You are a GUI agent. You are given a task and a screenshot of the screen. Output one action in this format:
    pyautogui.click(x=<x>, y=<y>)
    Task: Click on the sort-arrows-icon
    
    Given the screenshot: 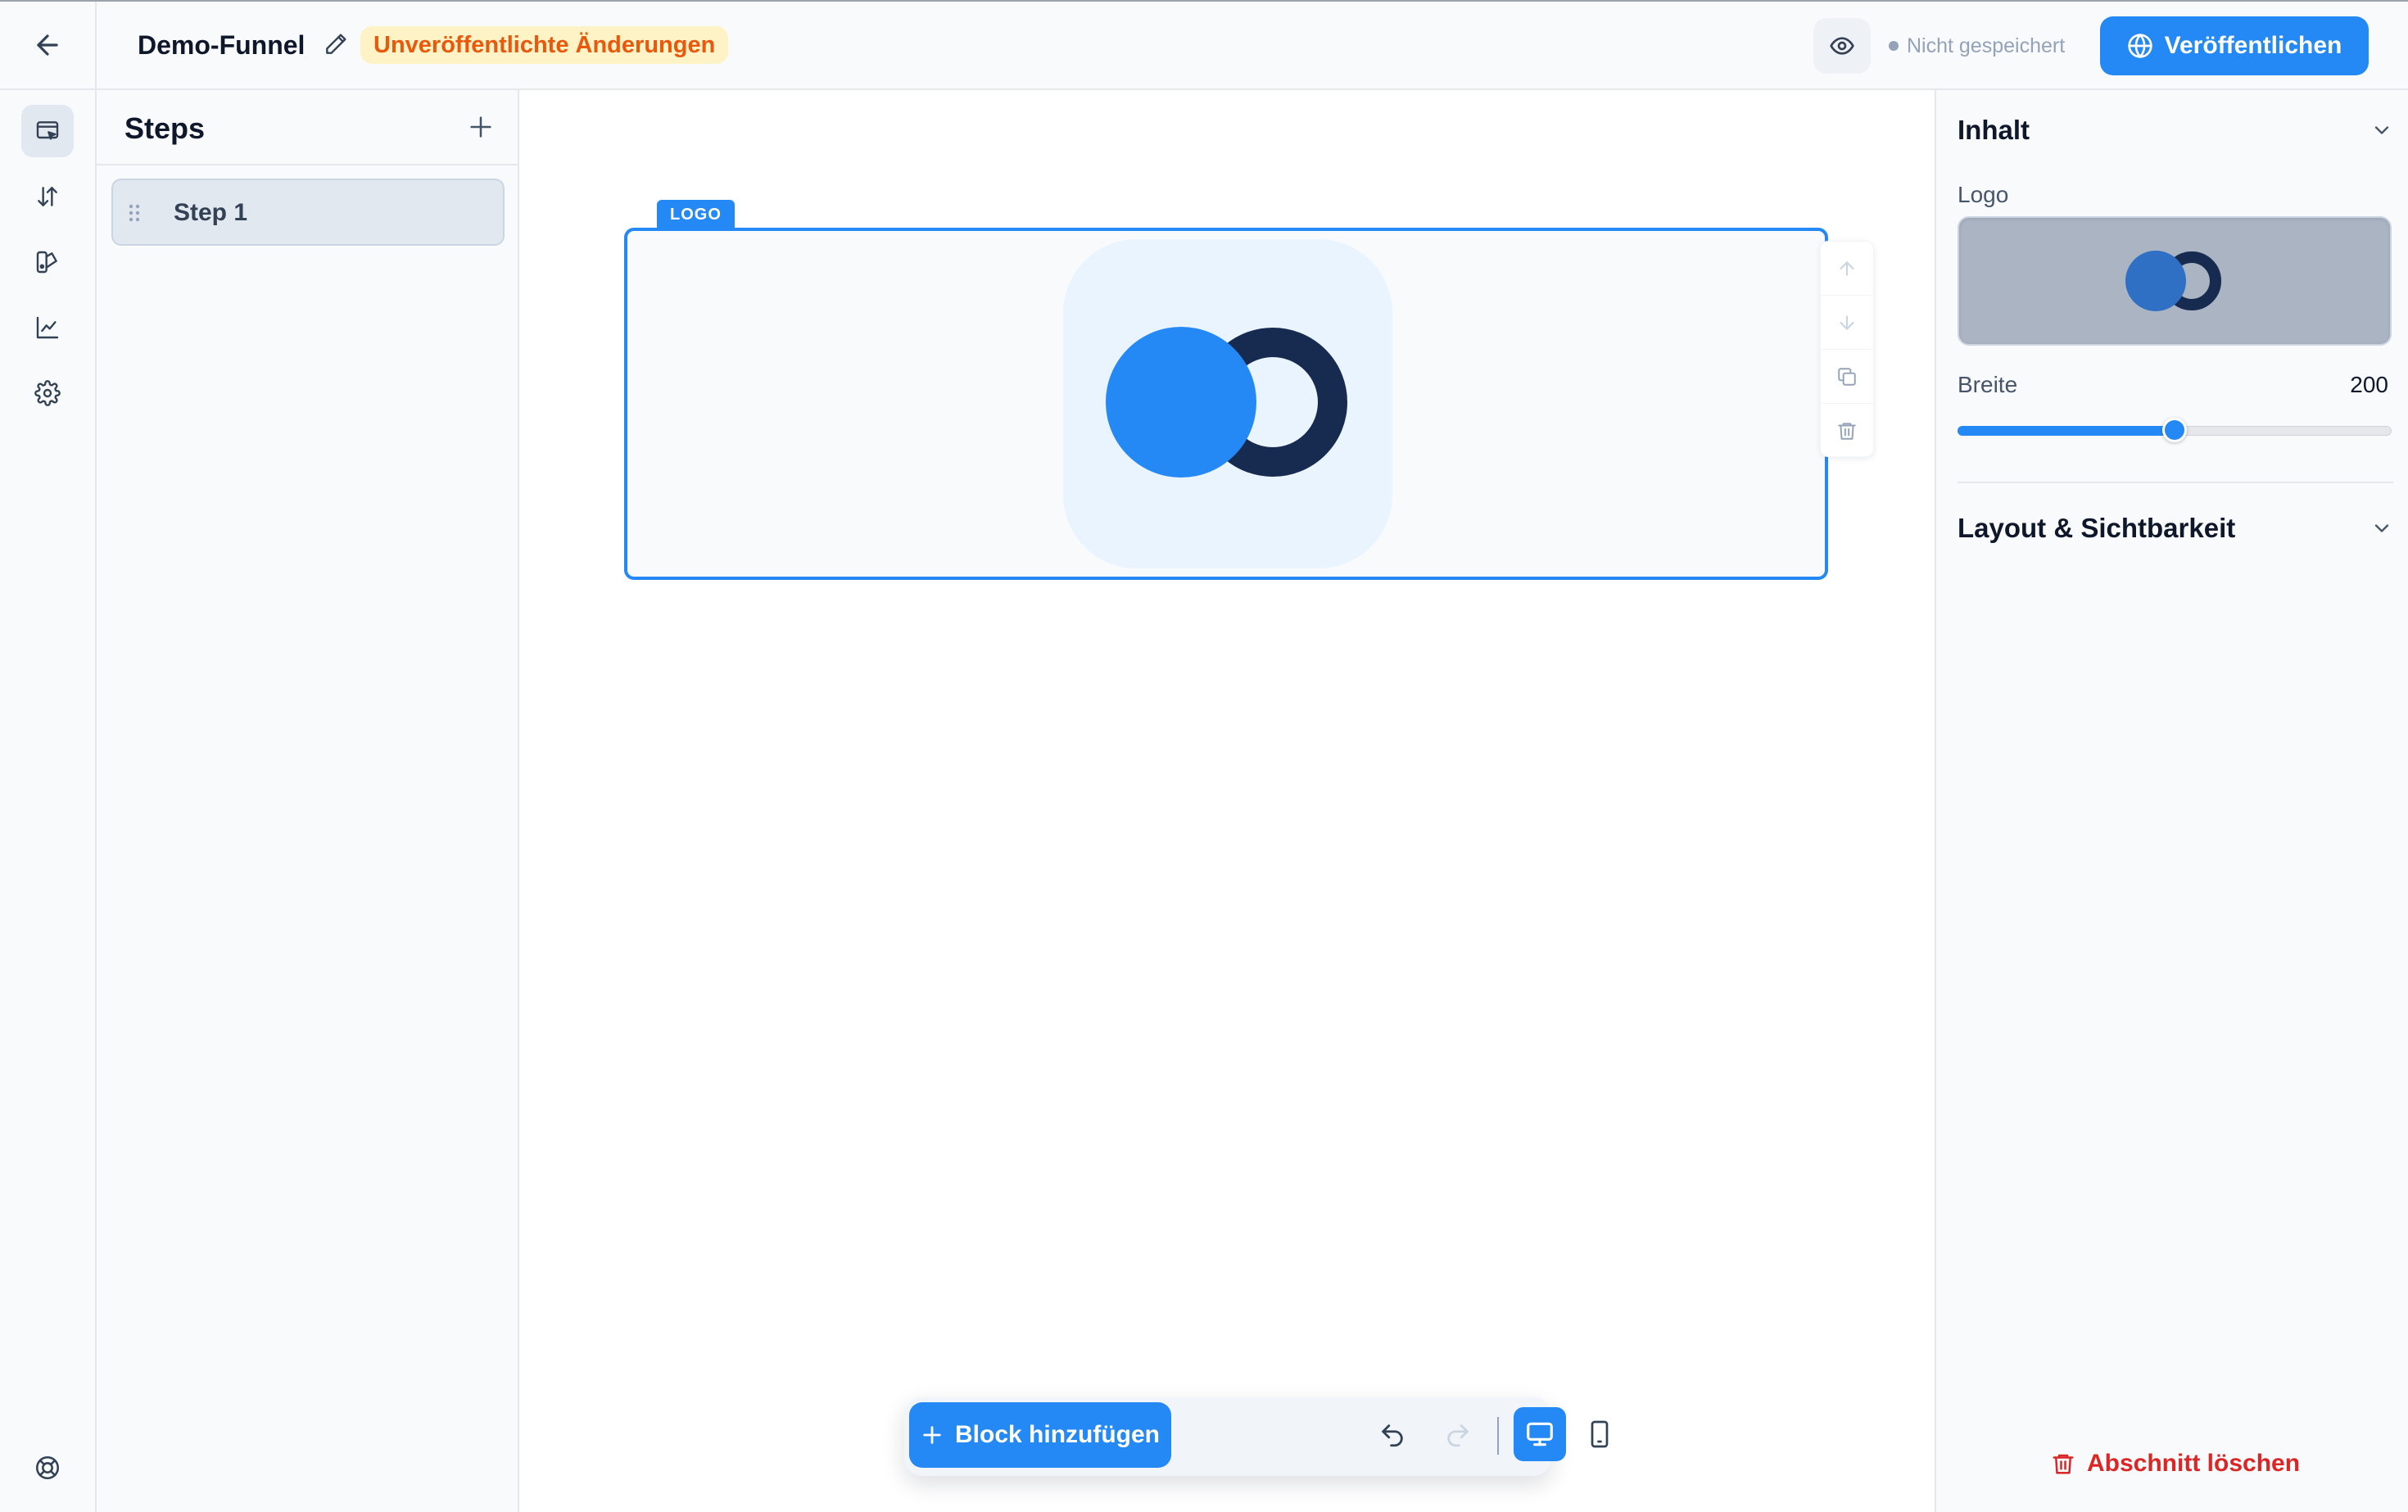 What is the action you would take?
    pyautogui.click(x=47, y=196)
    